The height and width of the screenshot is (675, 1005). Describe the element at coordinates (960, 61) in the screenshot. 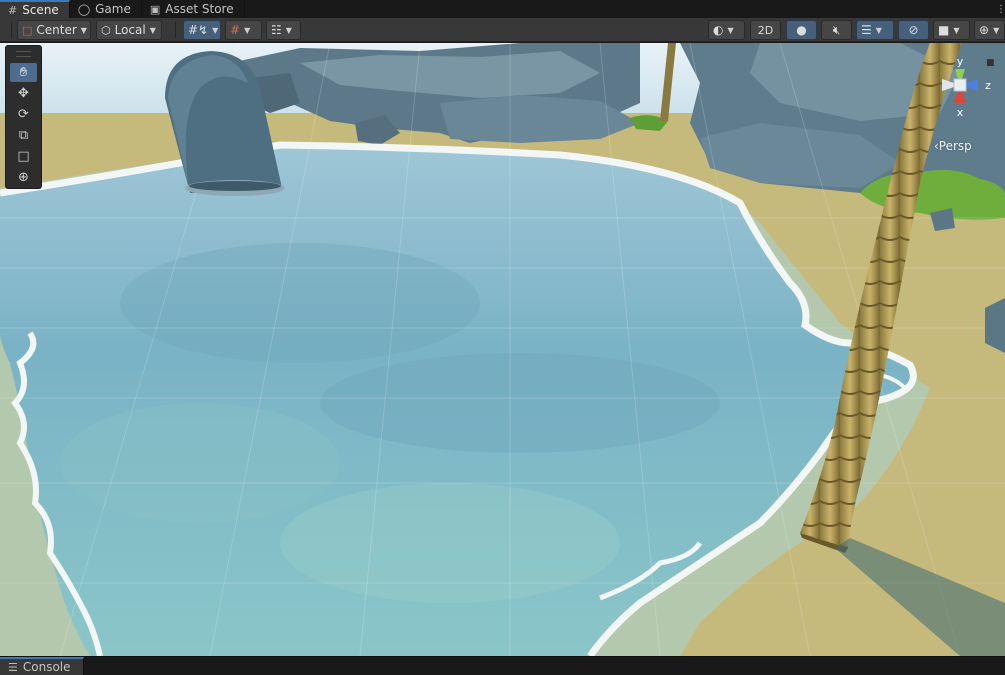

I see `gizmo-y-label: y` at that location.